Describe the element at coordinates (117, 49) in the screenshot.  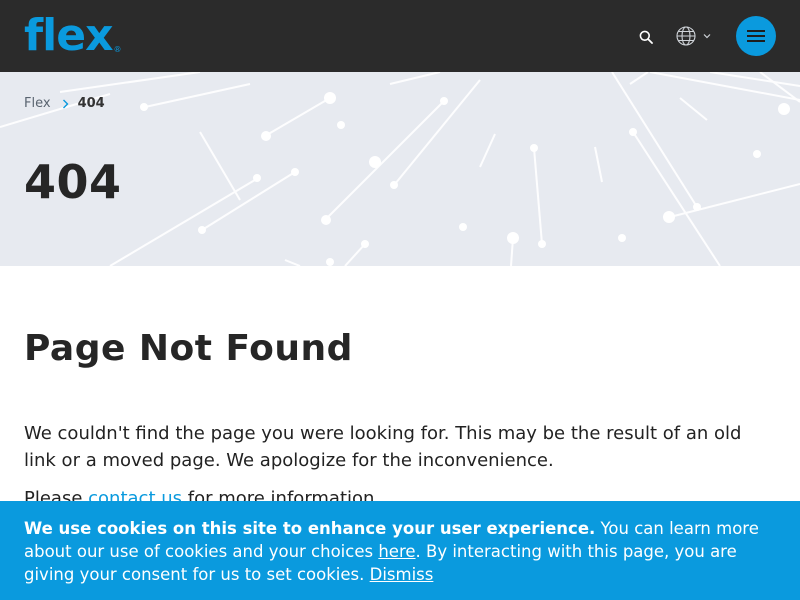
I see `logo-registered-mark: ®` at that location.